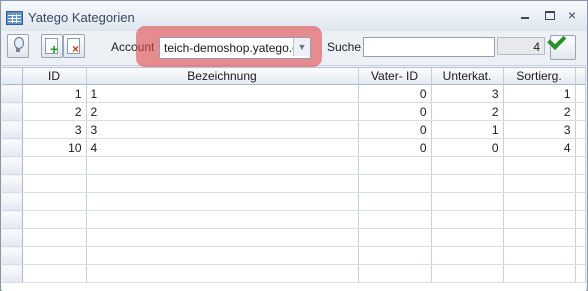 This screenshot has width=588, height=291. Describe the element at coordinates (76, 49) in the screenshot. I see `delete-x-icon: ×` at that location.